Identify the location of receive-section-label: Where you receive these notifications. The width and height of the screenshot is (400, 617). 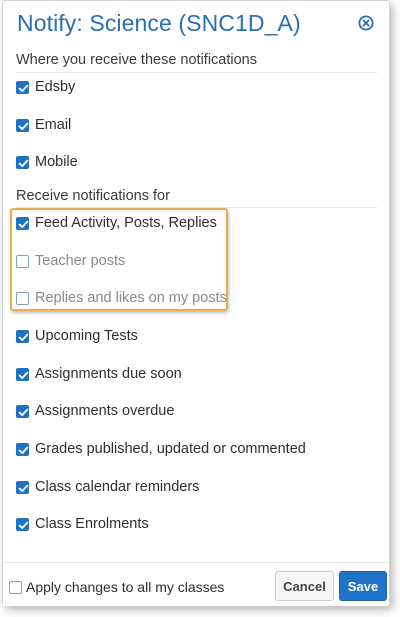
(136, 60).